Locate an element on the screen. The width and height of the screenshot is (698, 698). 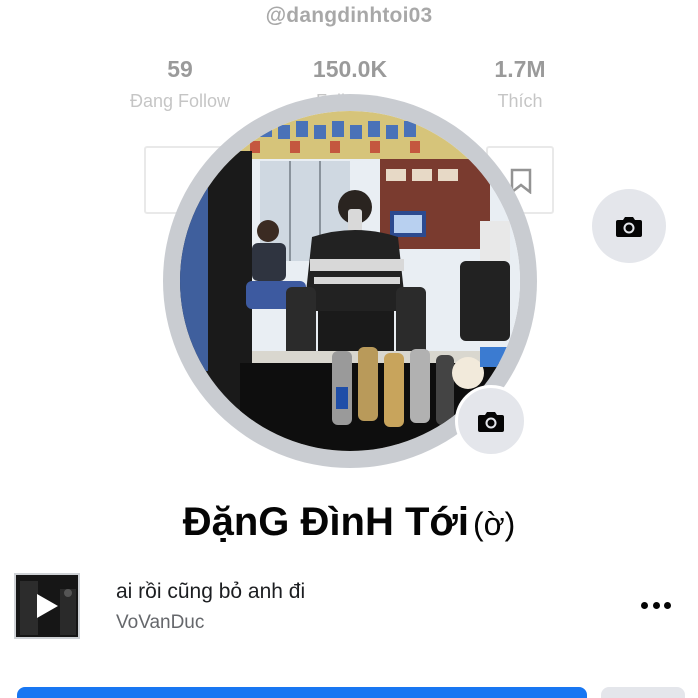
cover-camera-button is located at coordinates (629, 226).